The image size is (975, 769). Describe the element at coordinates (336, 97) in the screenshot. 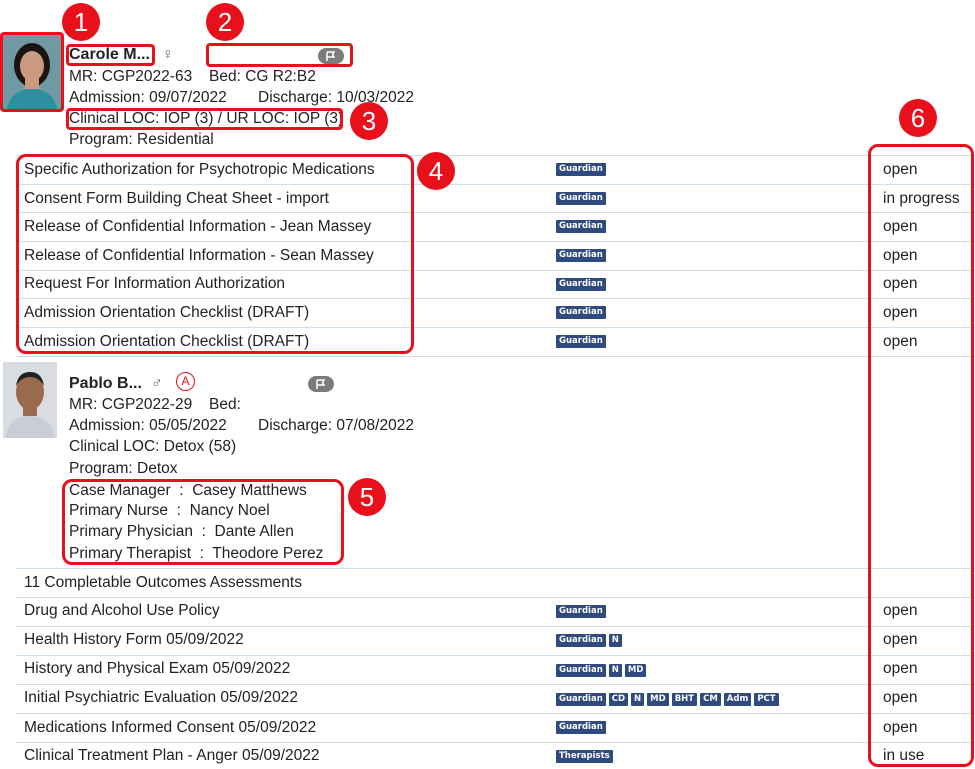

I see `patient1-discharge: Discharge: 10/03/2022` at that location.